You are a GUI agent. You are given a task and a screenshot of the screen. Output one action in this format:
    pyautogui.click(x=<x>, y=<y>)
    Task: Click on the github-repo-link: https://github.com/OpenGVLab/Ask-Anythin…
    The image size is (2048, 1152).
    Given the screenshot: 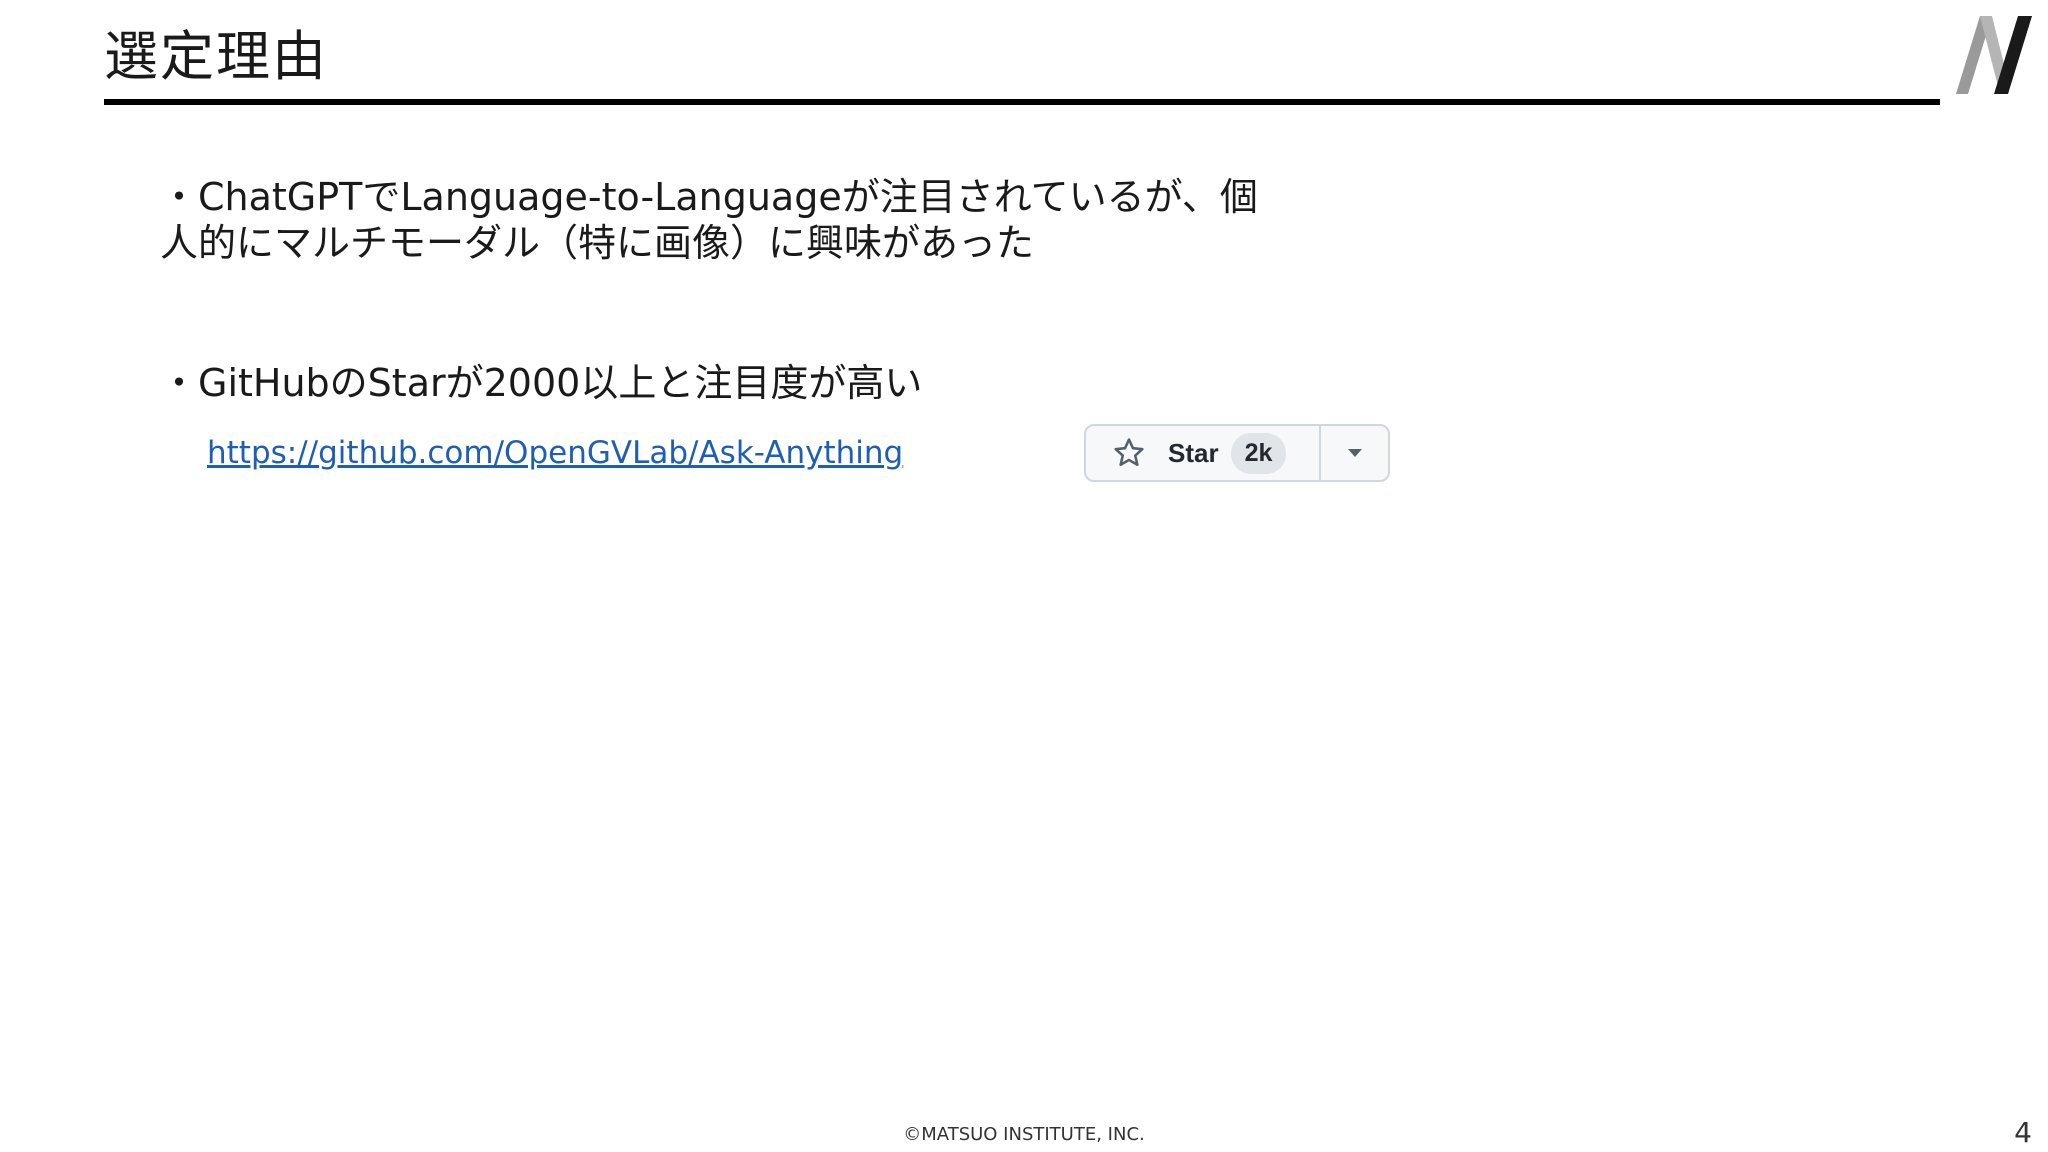 What is the action you would take?
    pyautogui.click(x=555, y=453)
    